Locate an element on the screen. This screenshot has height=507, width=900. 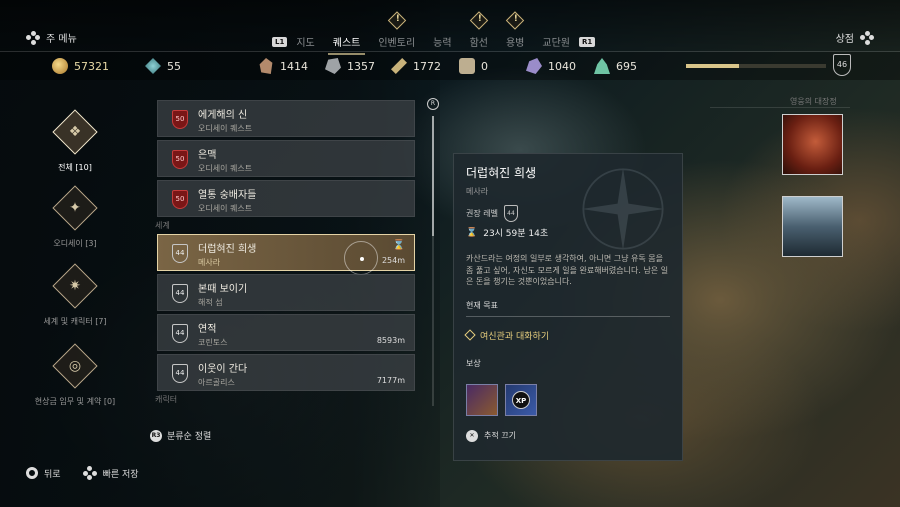
store-button: 상점 is located at coordinates (855, 37).